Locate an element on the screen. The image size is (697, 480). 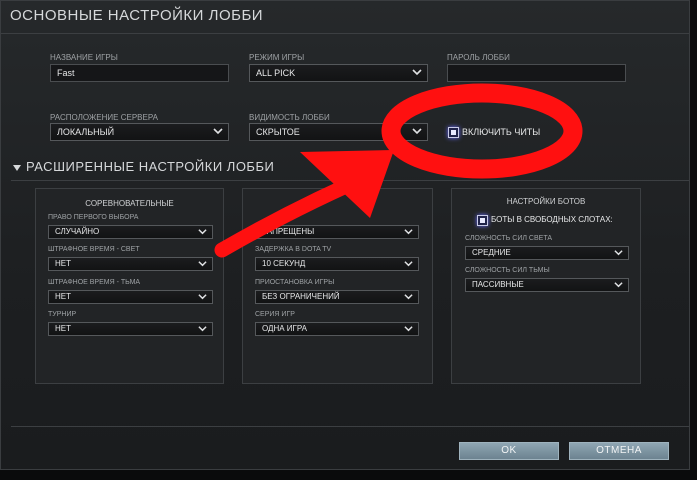
game-mode-dropdown: ALL PICK is located at coordinates (338, 73).